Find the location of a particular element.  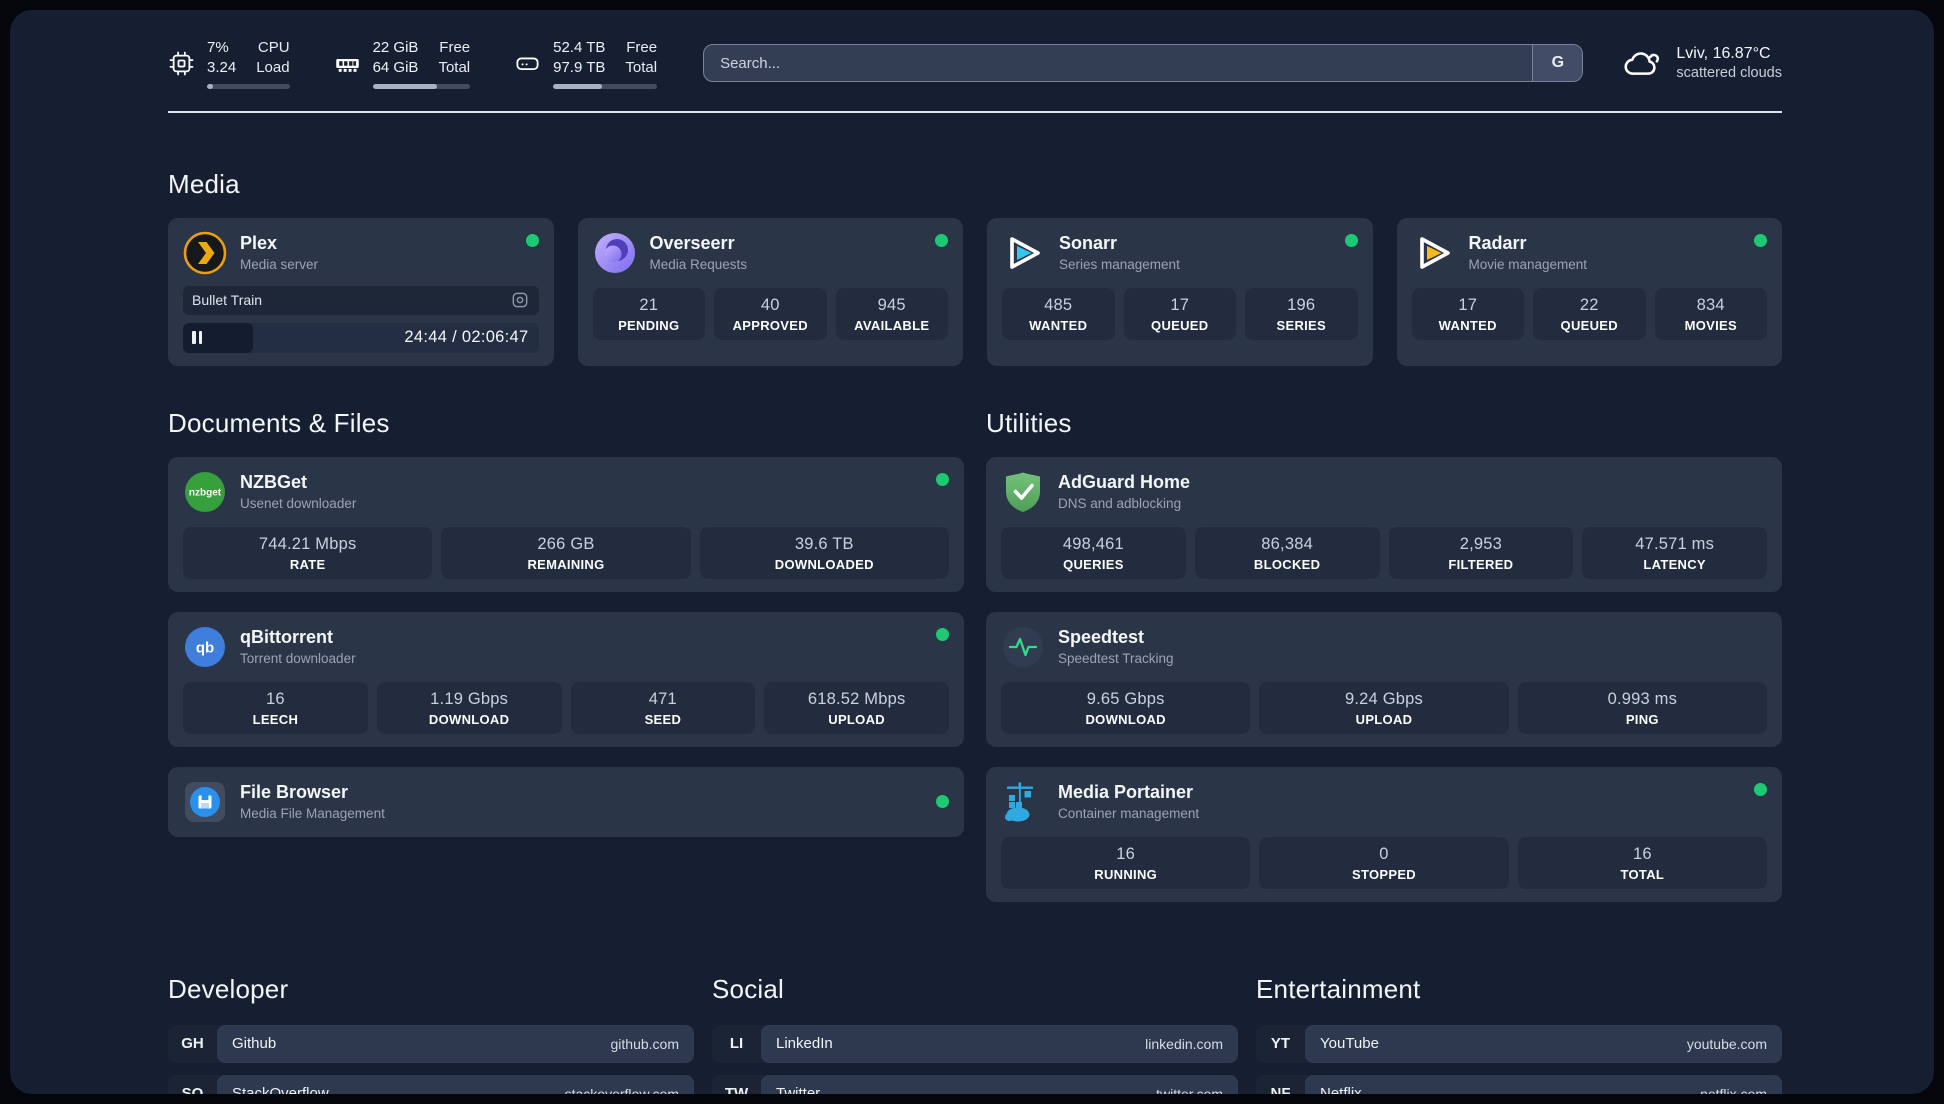

adguard-icon is located at coordinates (1023, 492).